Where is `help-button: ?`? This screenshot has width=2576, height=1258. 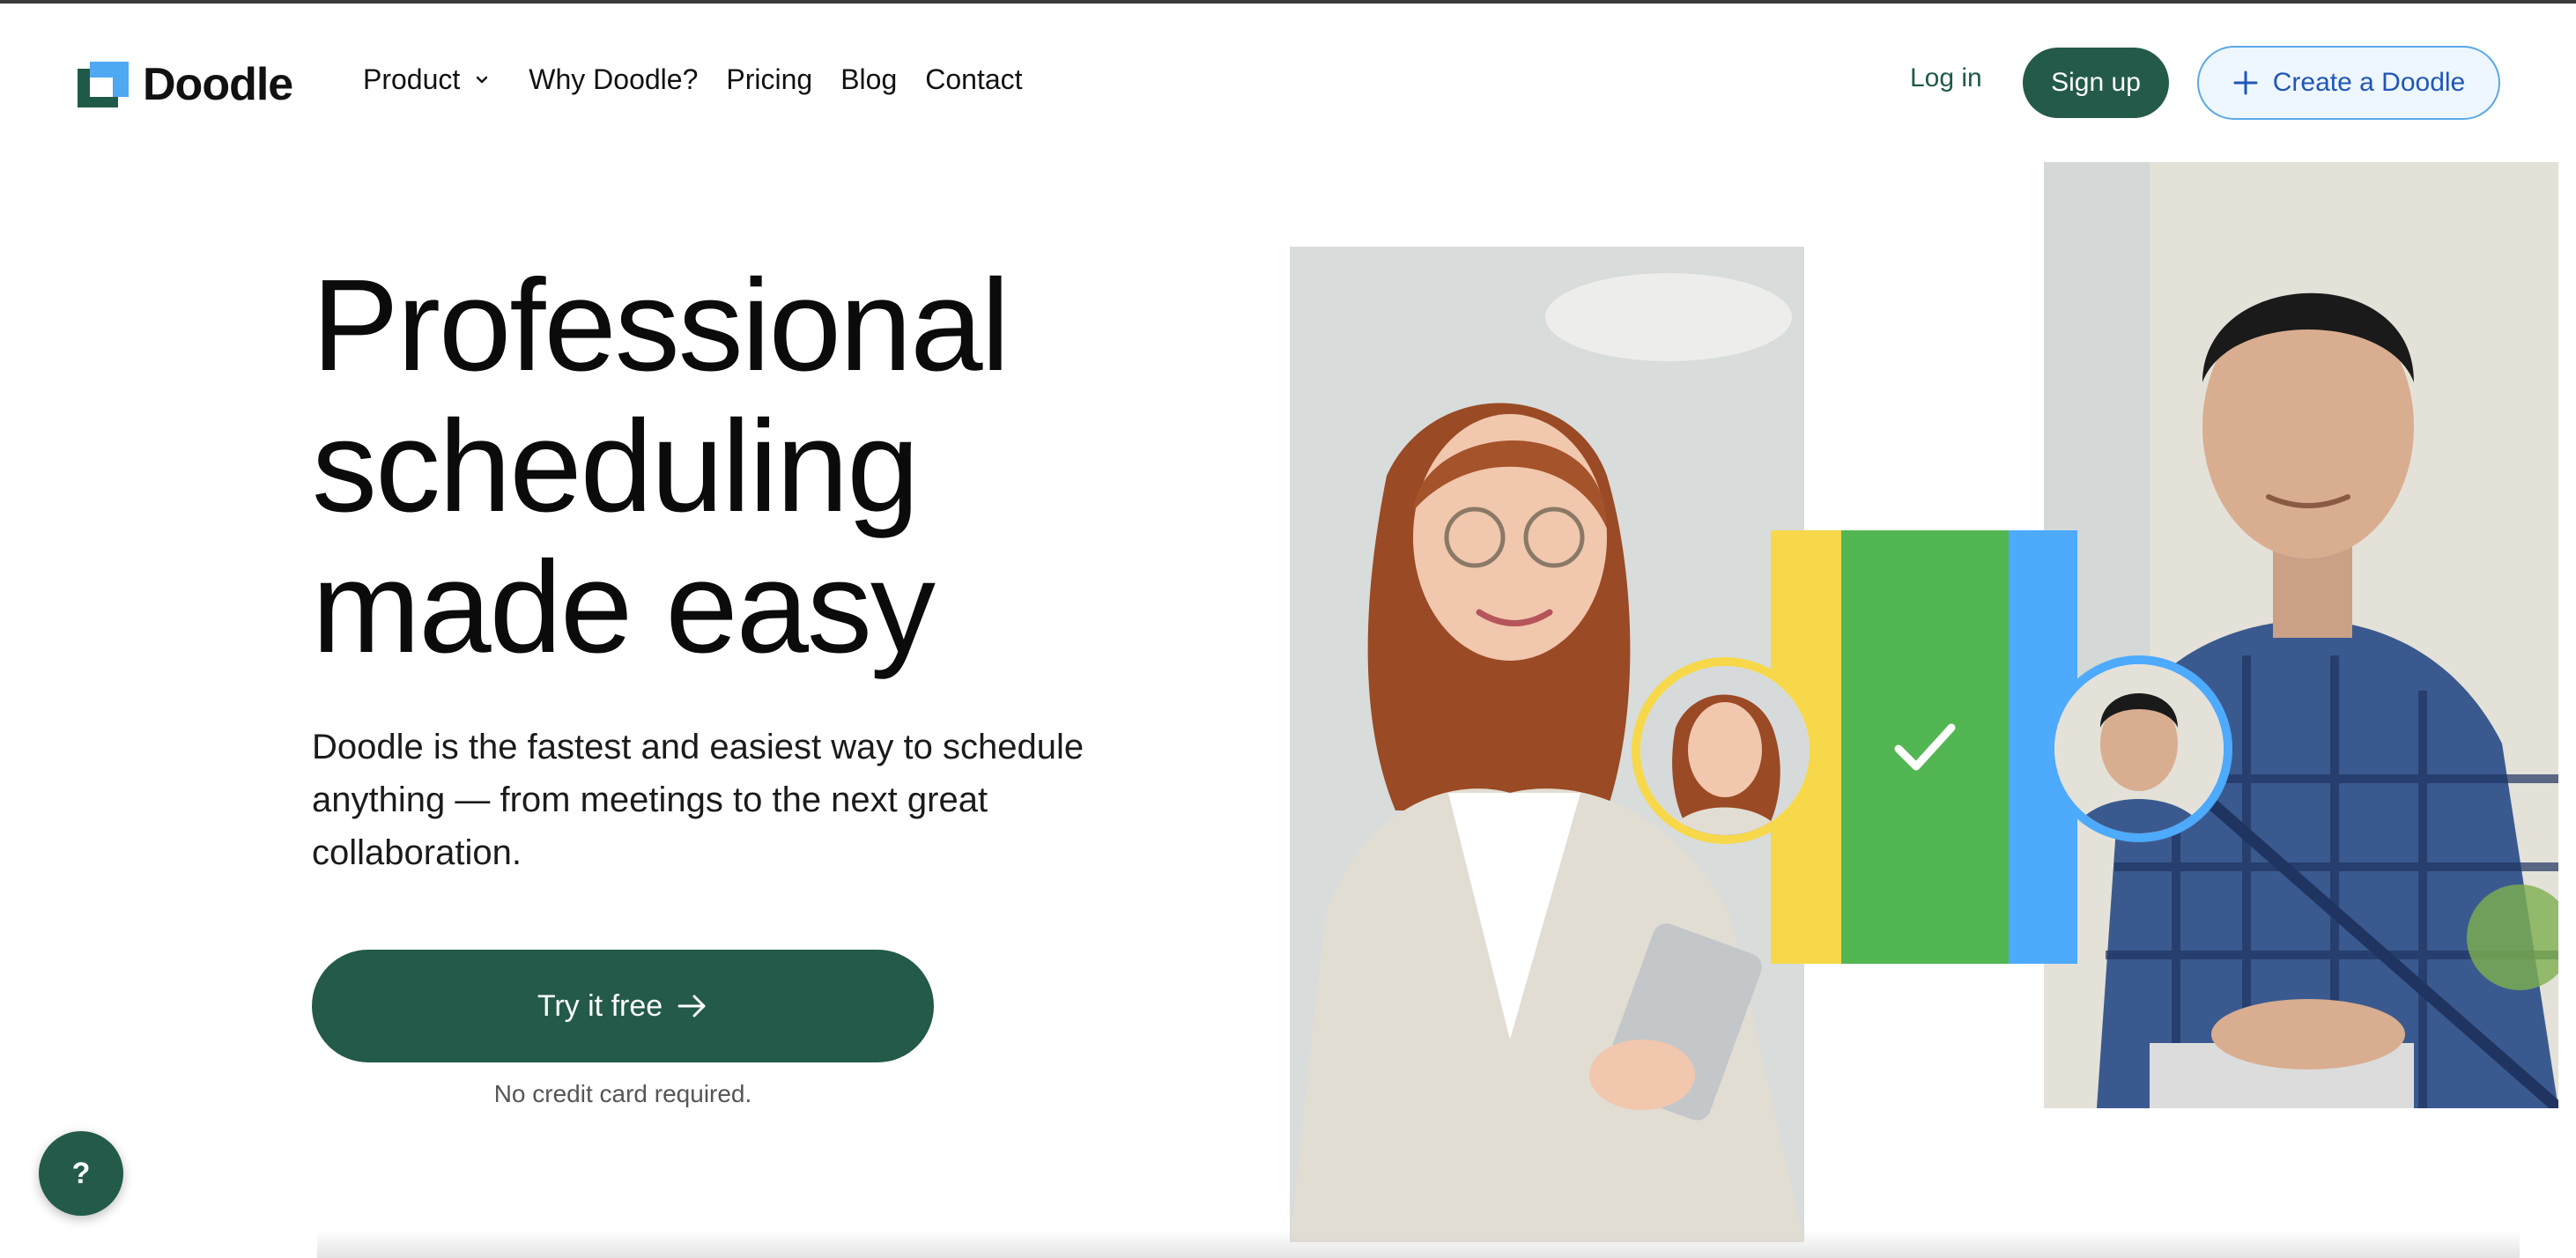
help-button: ? is located at coordinates (81, 1173).